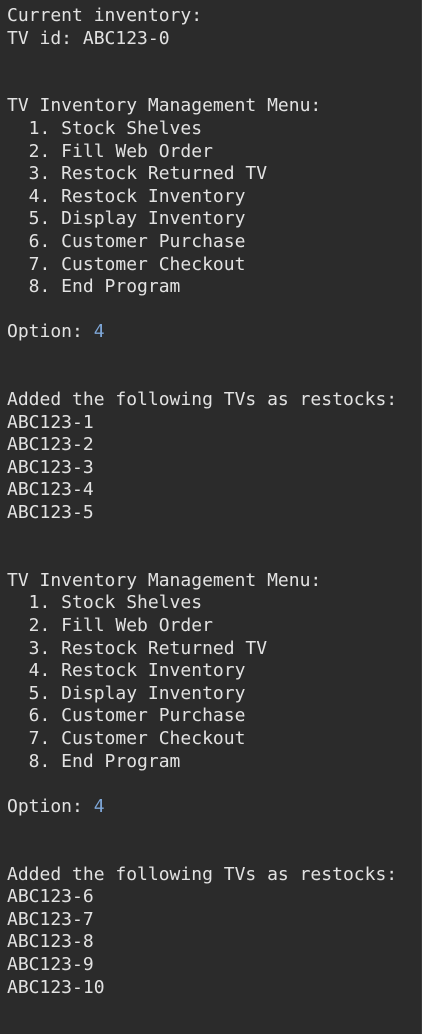 This screenshot has height=1034, width=422. I want to click on terminal-line: ABC123-1, so click(213, 423).